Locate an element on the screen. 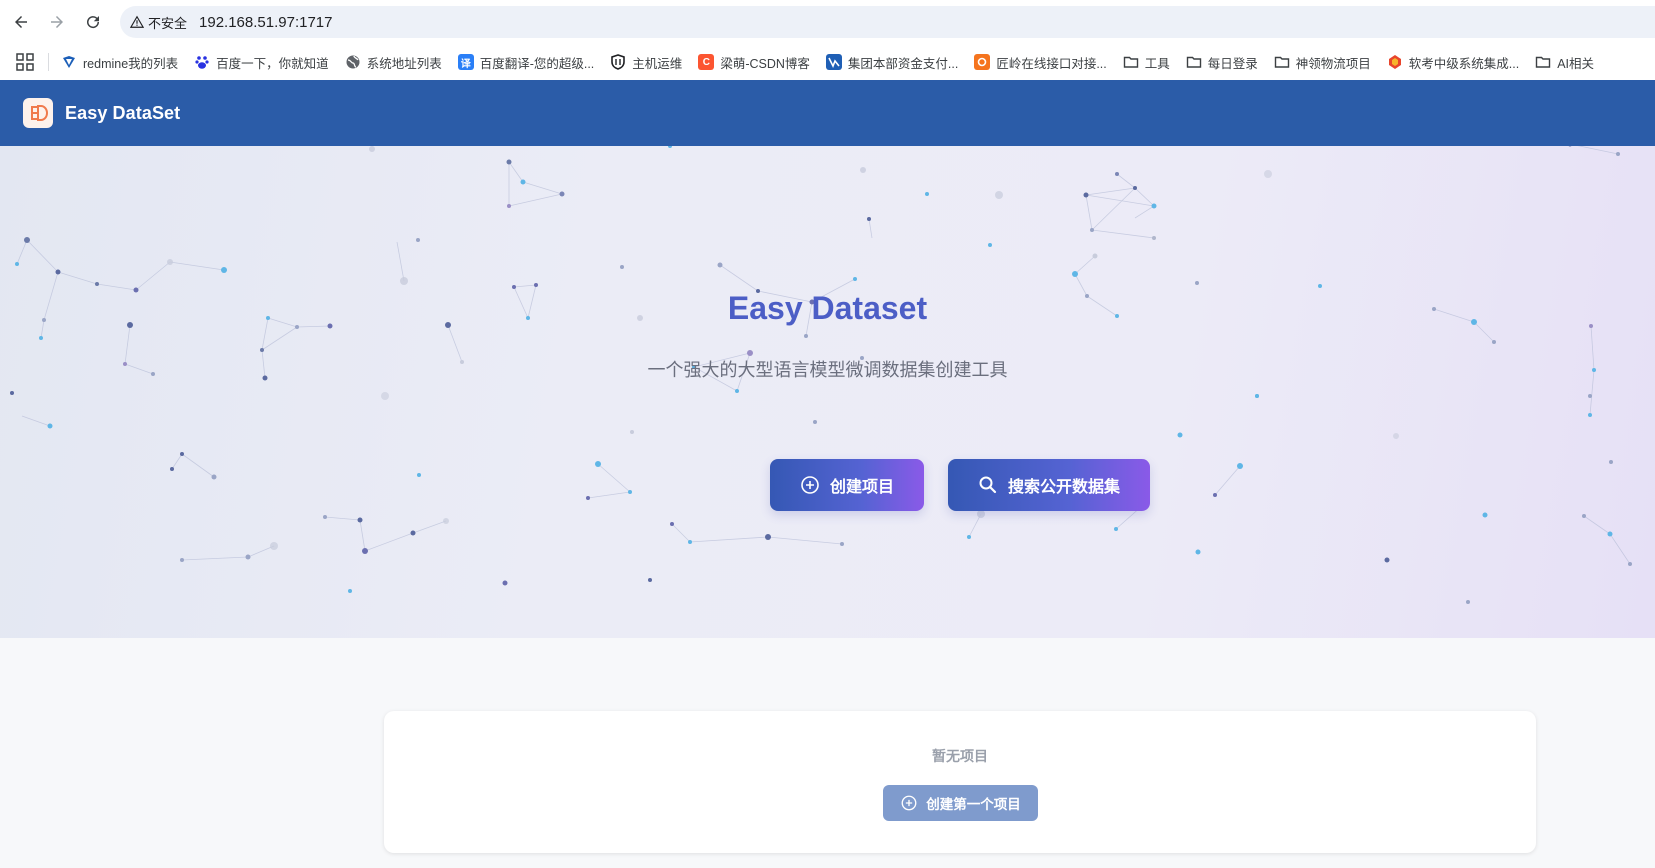 This screenshot has height=868, width=1655. bookmark-baidu: 百度一下，你就知道 is located at coordinates (261, 62).